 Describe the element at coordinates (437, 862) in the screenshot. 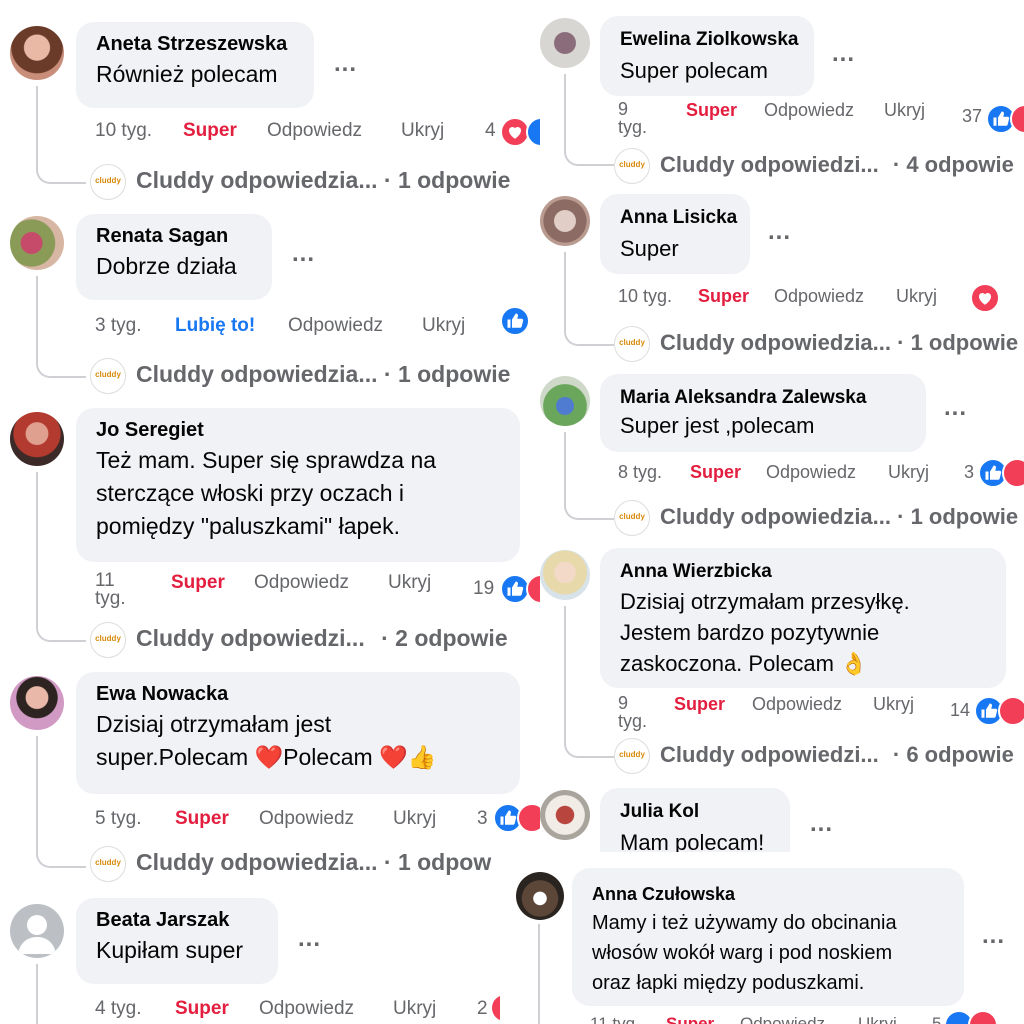

I see `replies-count: · 1 odpow` at that location.